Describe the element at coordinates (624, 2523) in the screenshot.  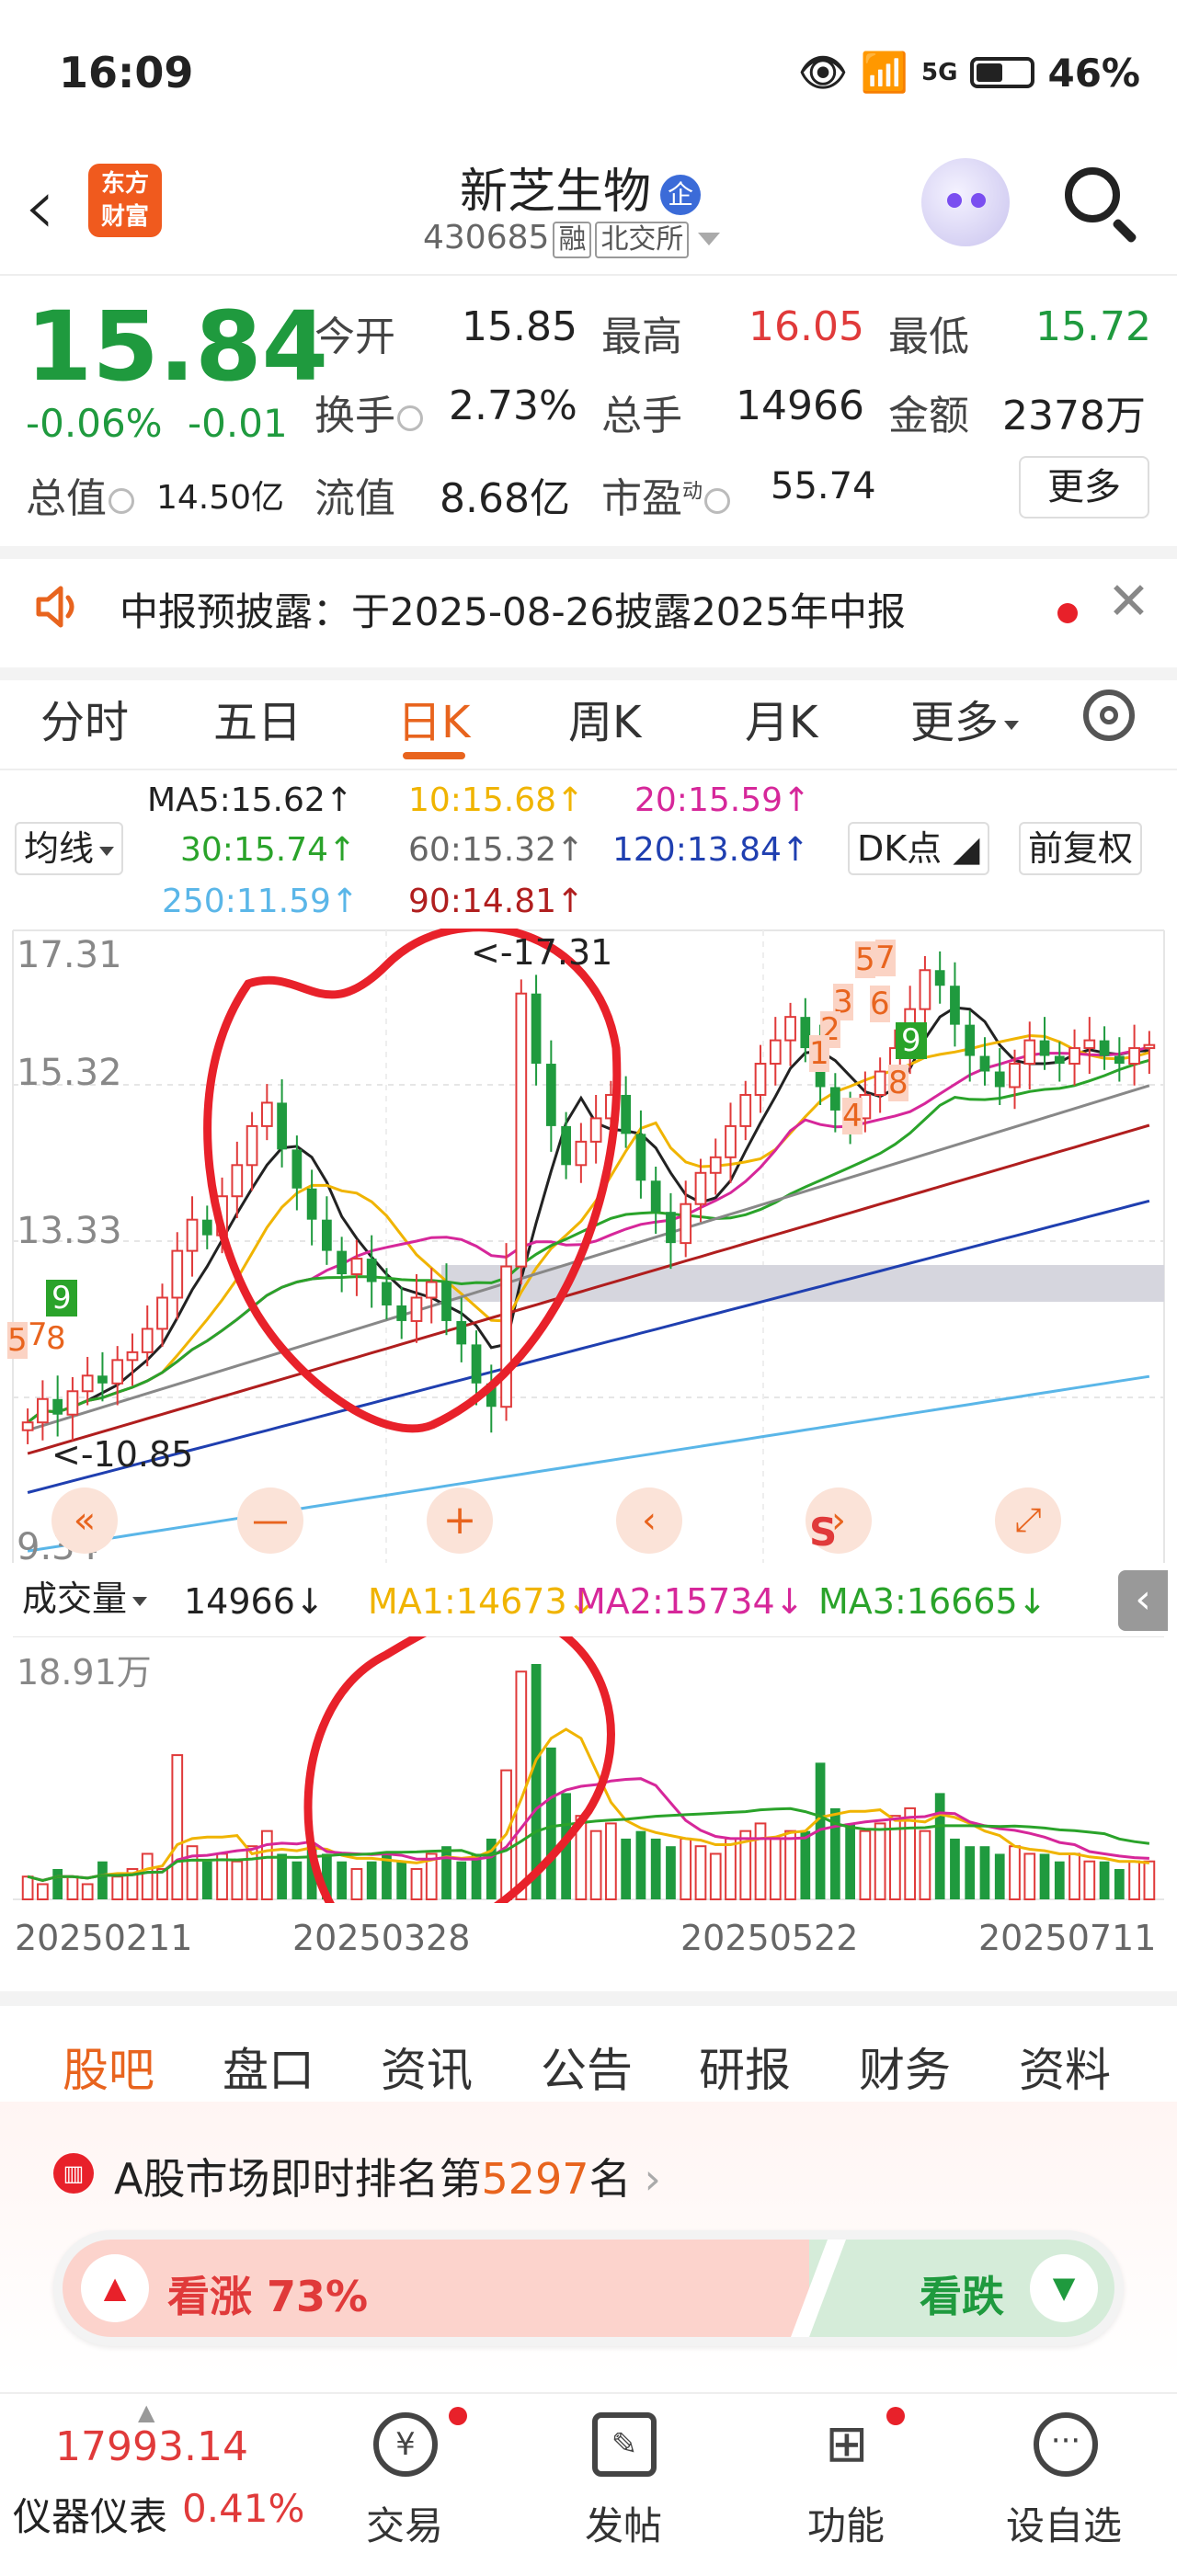
I see `nav-post: 发帖` at that location.